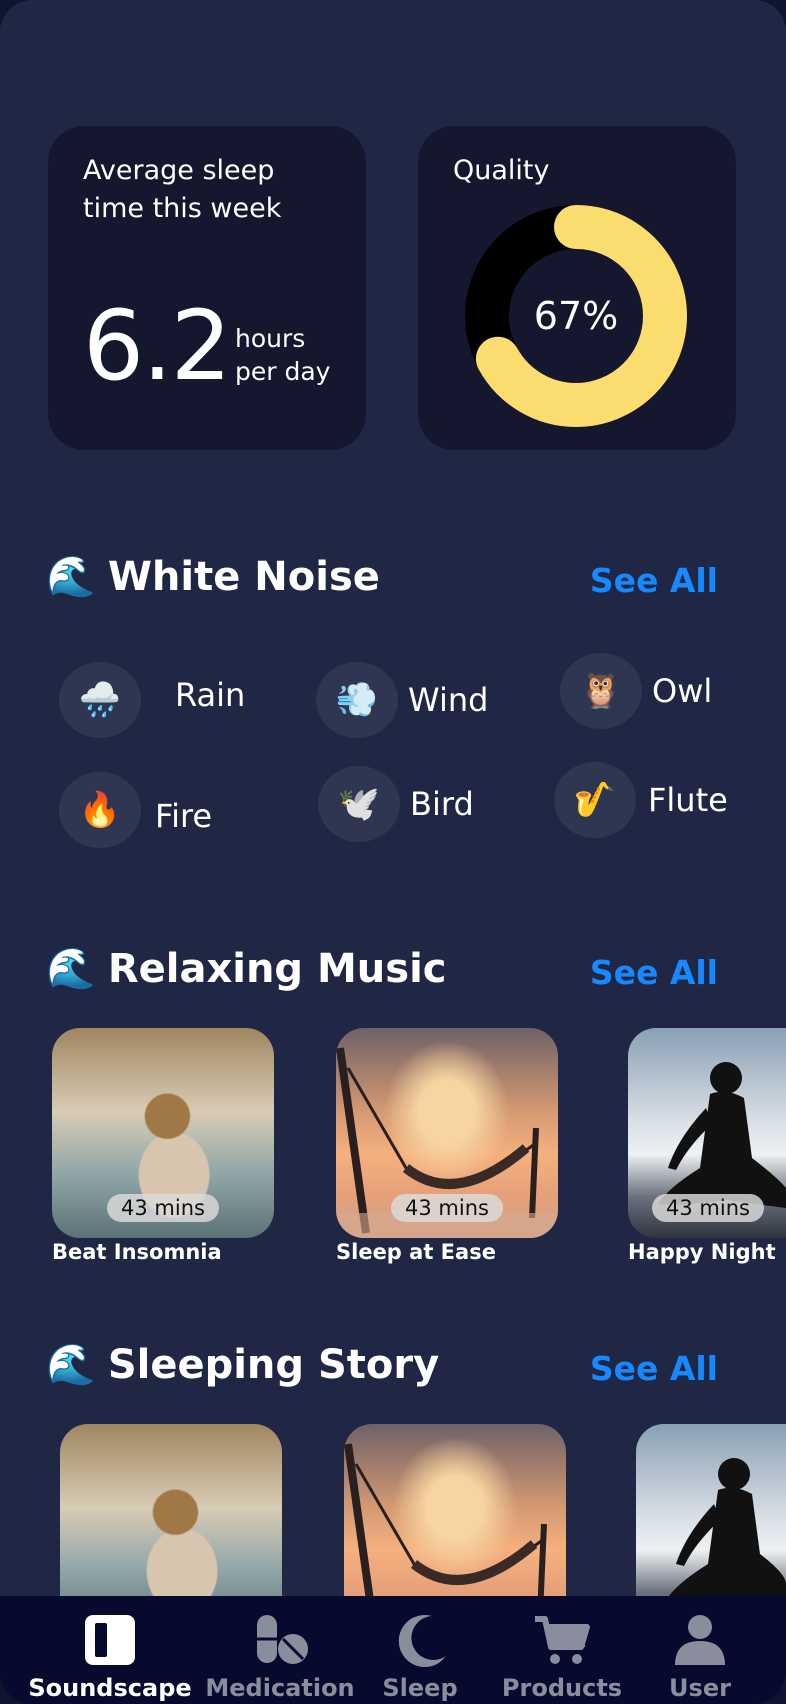 The width and height of the screenshot is (786, 1704). I want to click on noise-label-bird: Bird, so click(442, 804).